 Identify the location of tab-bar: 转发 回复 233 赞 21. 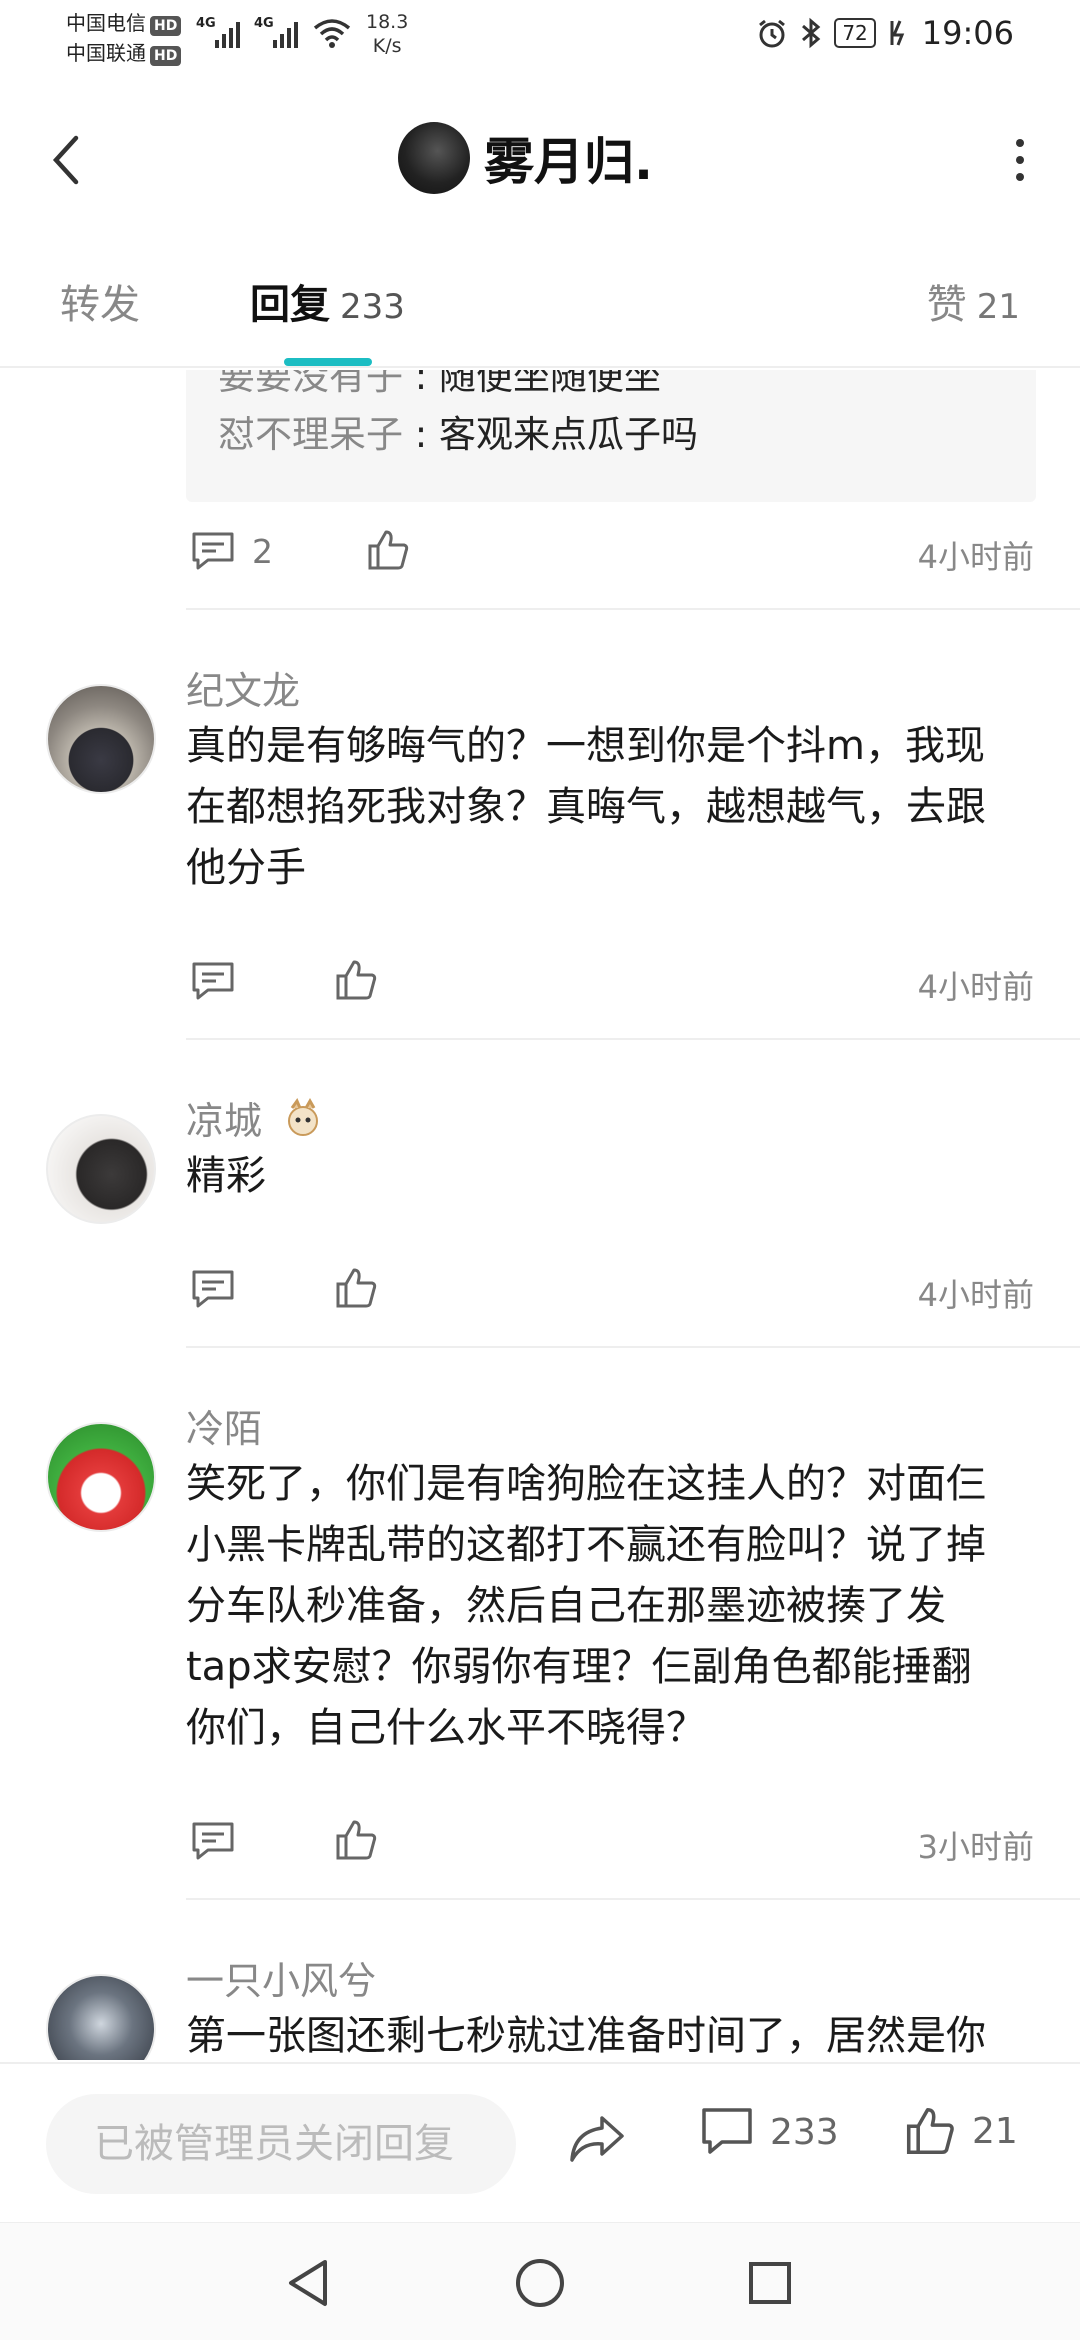
(540, 309).